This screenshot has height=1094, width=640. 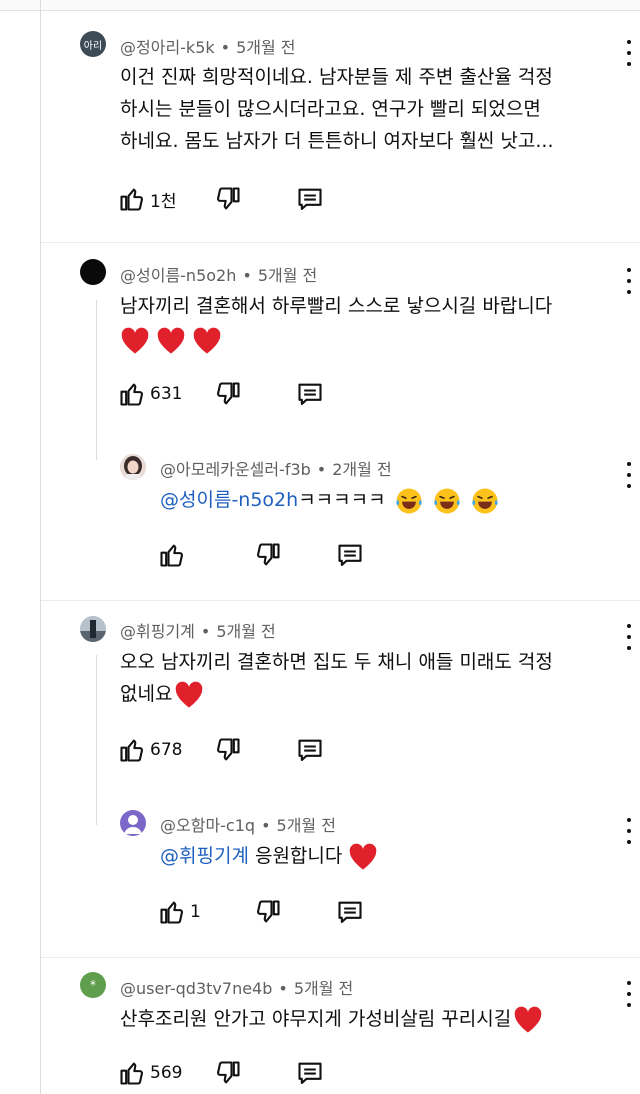 What do you see at coordinates (269, 856) in the screenshot?
I see `comment-text: @휘핑기계 응원합니다` at bounding box center [269, 856].